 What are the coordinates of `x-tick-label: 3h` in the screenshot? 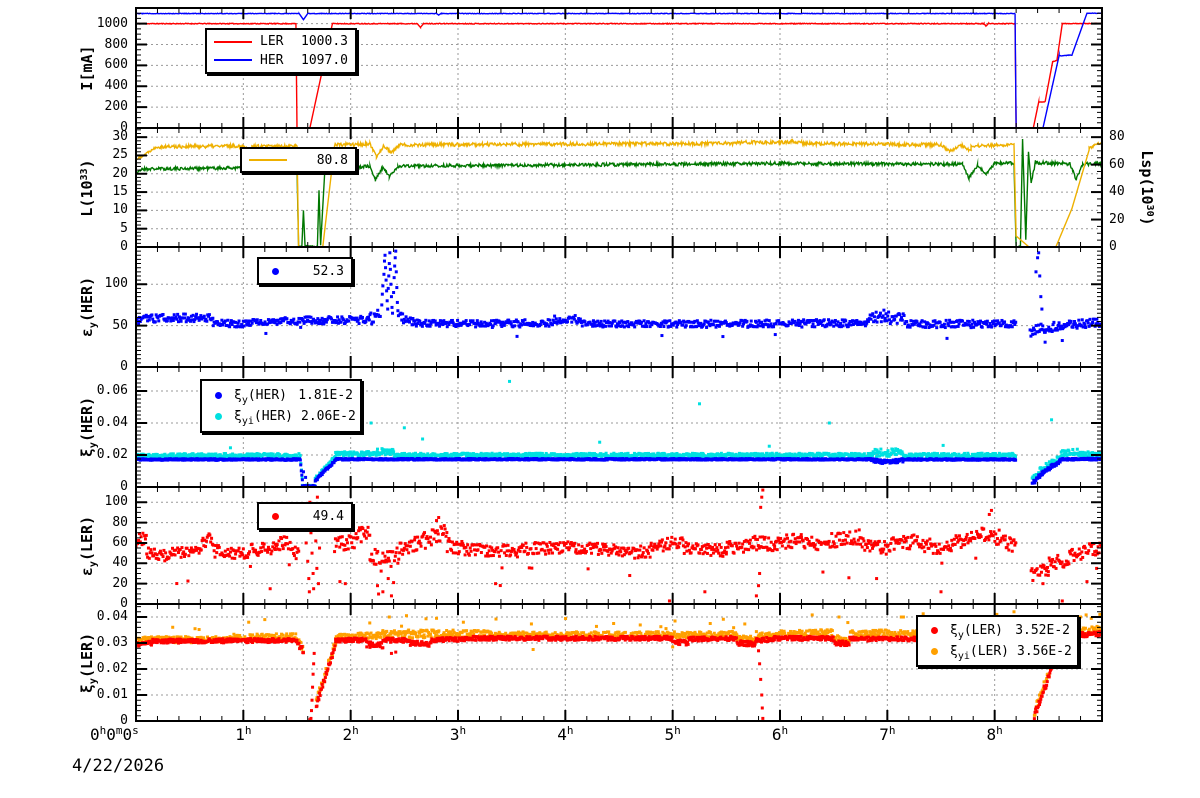 It's located at (458, 734).